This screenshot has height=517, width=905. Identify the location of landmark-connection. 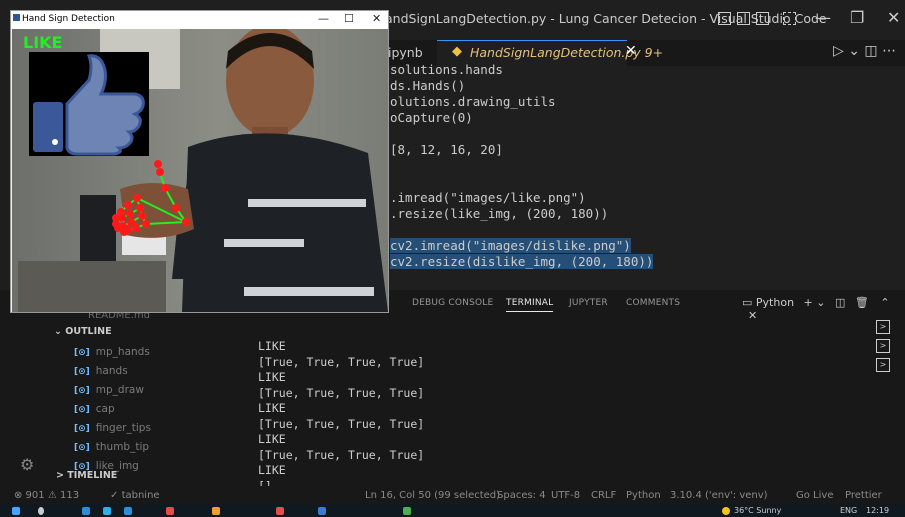
(166, 223).